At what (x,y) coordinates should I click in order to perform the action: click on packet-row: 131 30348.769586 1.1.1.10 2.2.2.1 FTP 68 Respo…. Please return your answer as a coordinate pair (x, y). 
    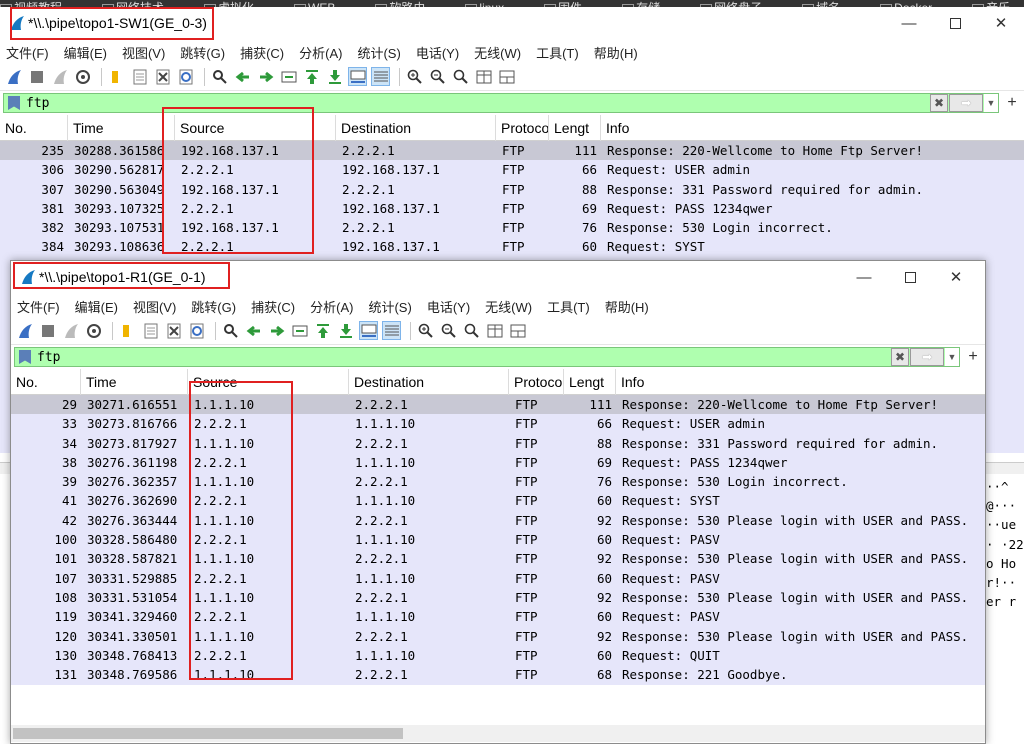
    Looking at the image, I should click on (498, 674).